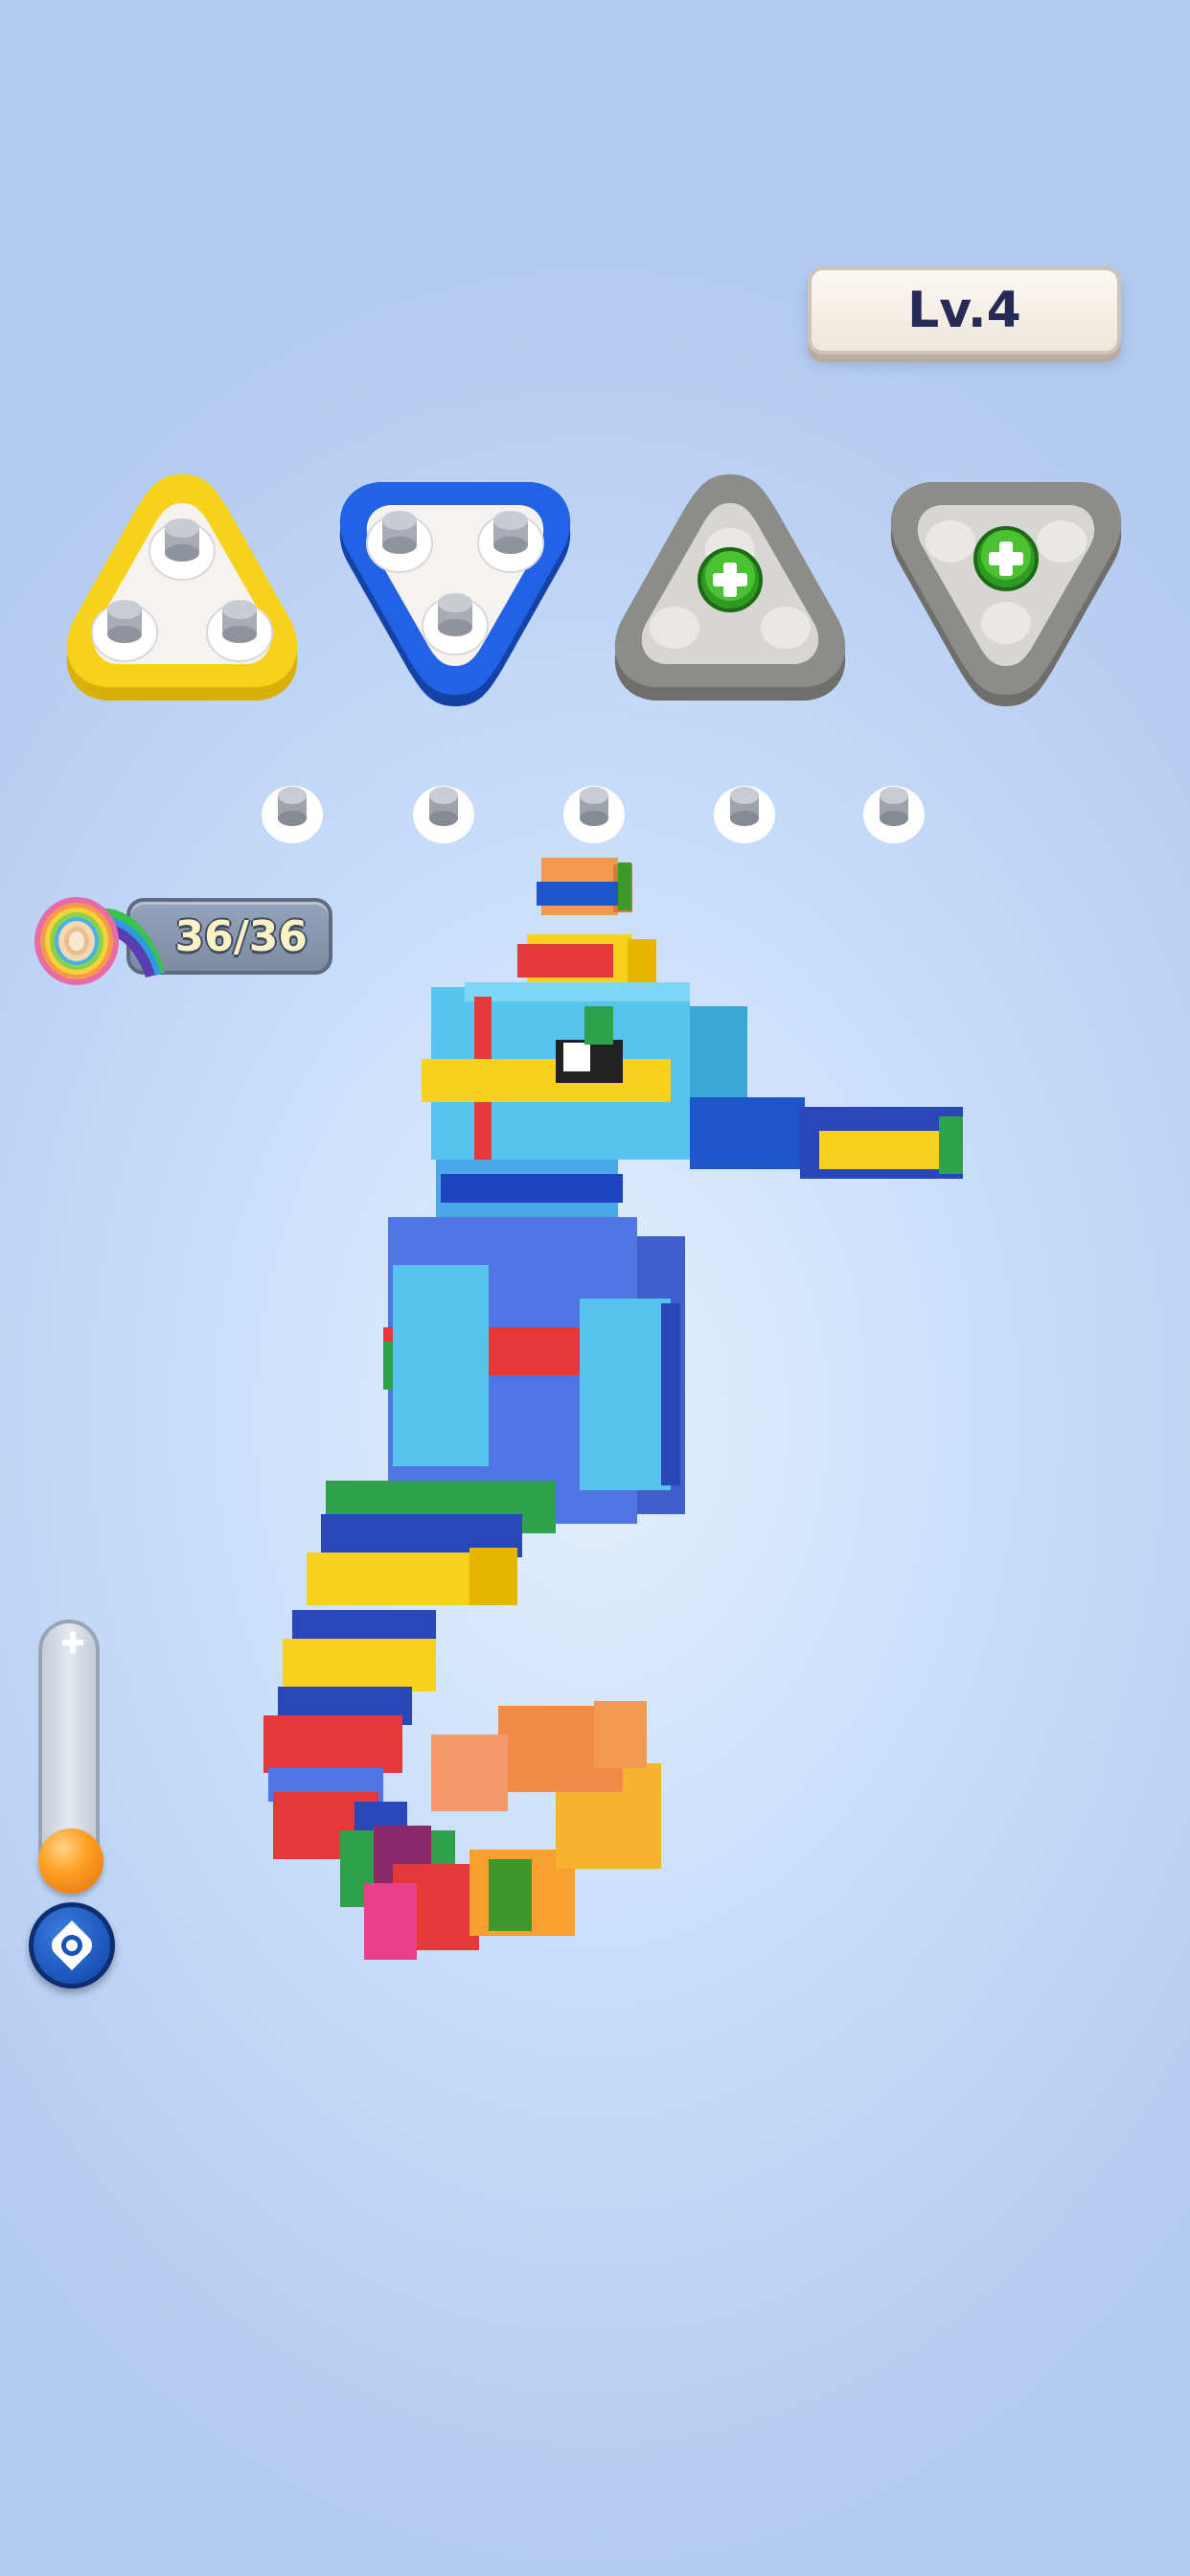  I want to click on level-badge: Lv.4, so click(965, 310).